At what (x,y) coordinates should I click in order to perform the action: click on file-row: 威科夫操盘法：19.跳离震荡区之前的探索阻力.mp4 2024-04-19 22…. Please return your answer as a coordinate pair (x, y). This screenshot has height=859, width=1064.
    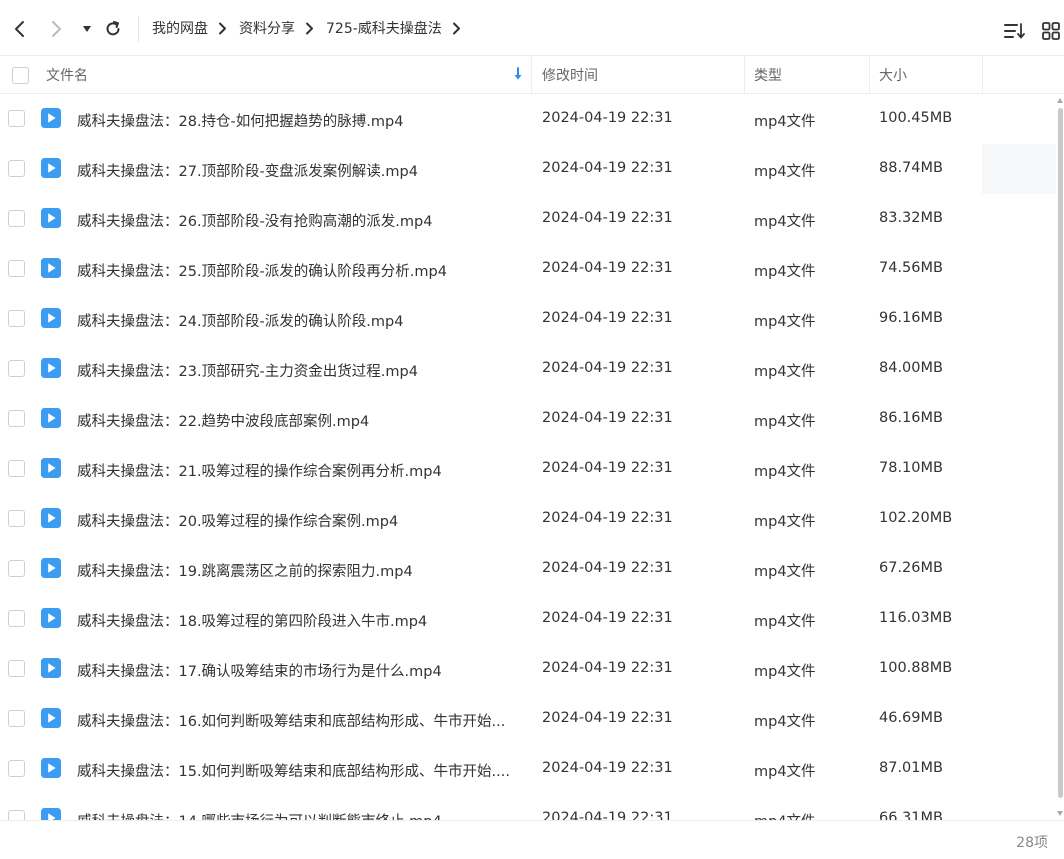
    Looking at the image, I should click on (528, 569).